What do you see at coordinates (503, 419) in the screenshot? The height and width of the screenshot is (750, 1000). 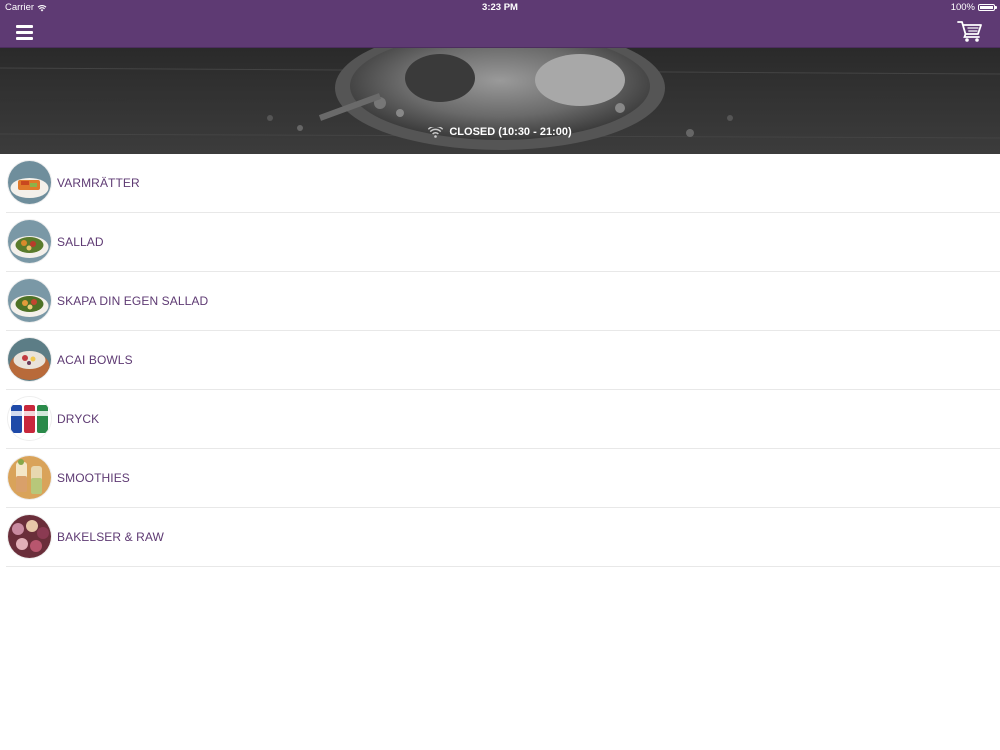 I see `category-item-dryck: DRYCK` at bounding box center [503, 419].